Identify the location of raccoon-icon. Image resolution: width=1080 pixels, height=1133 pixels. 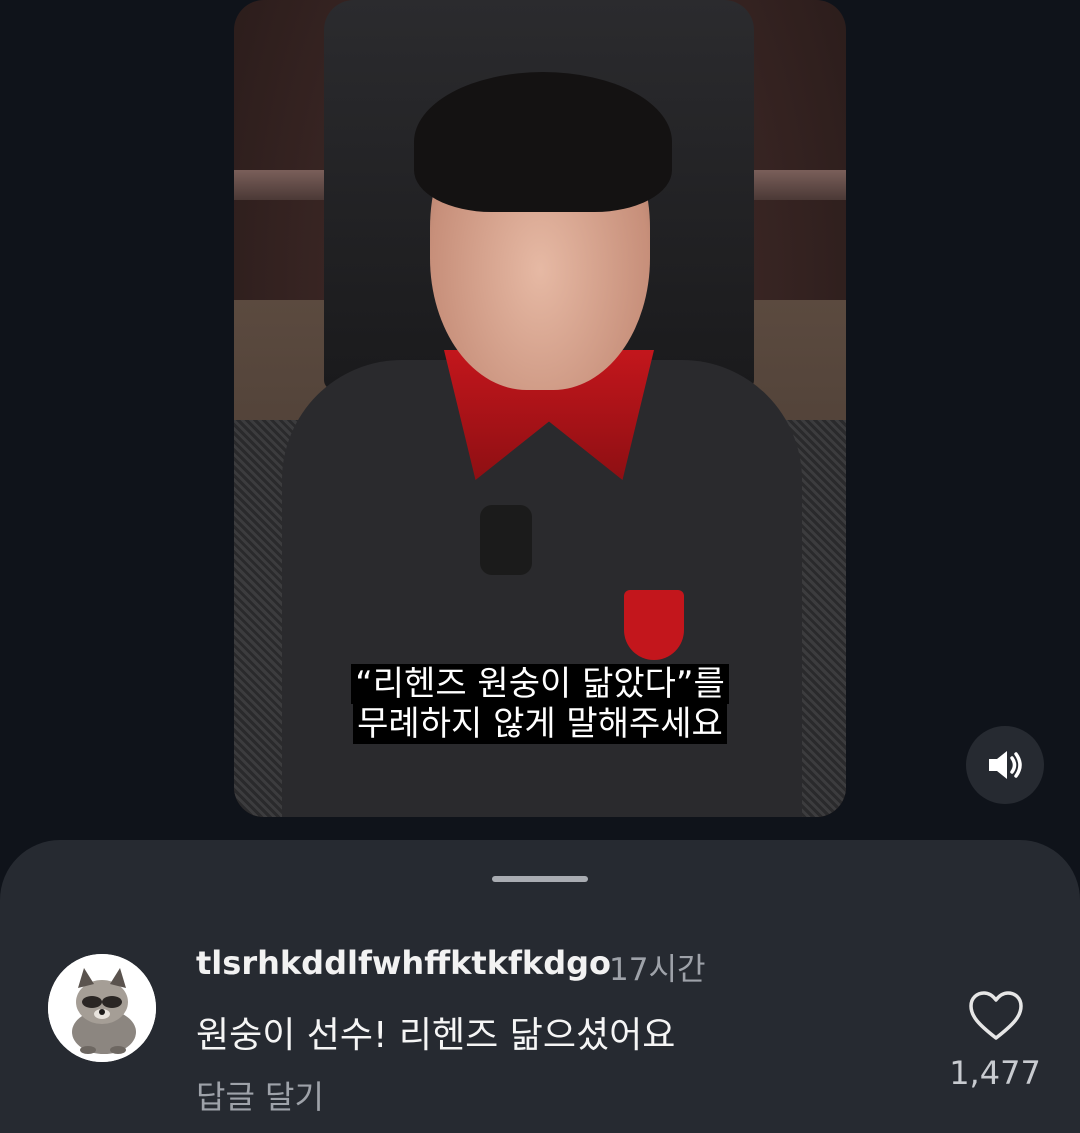
(102, 1008).